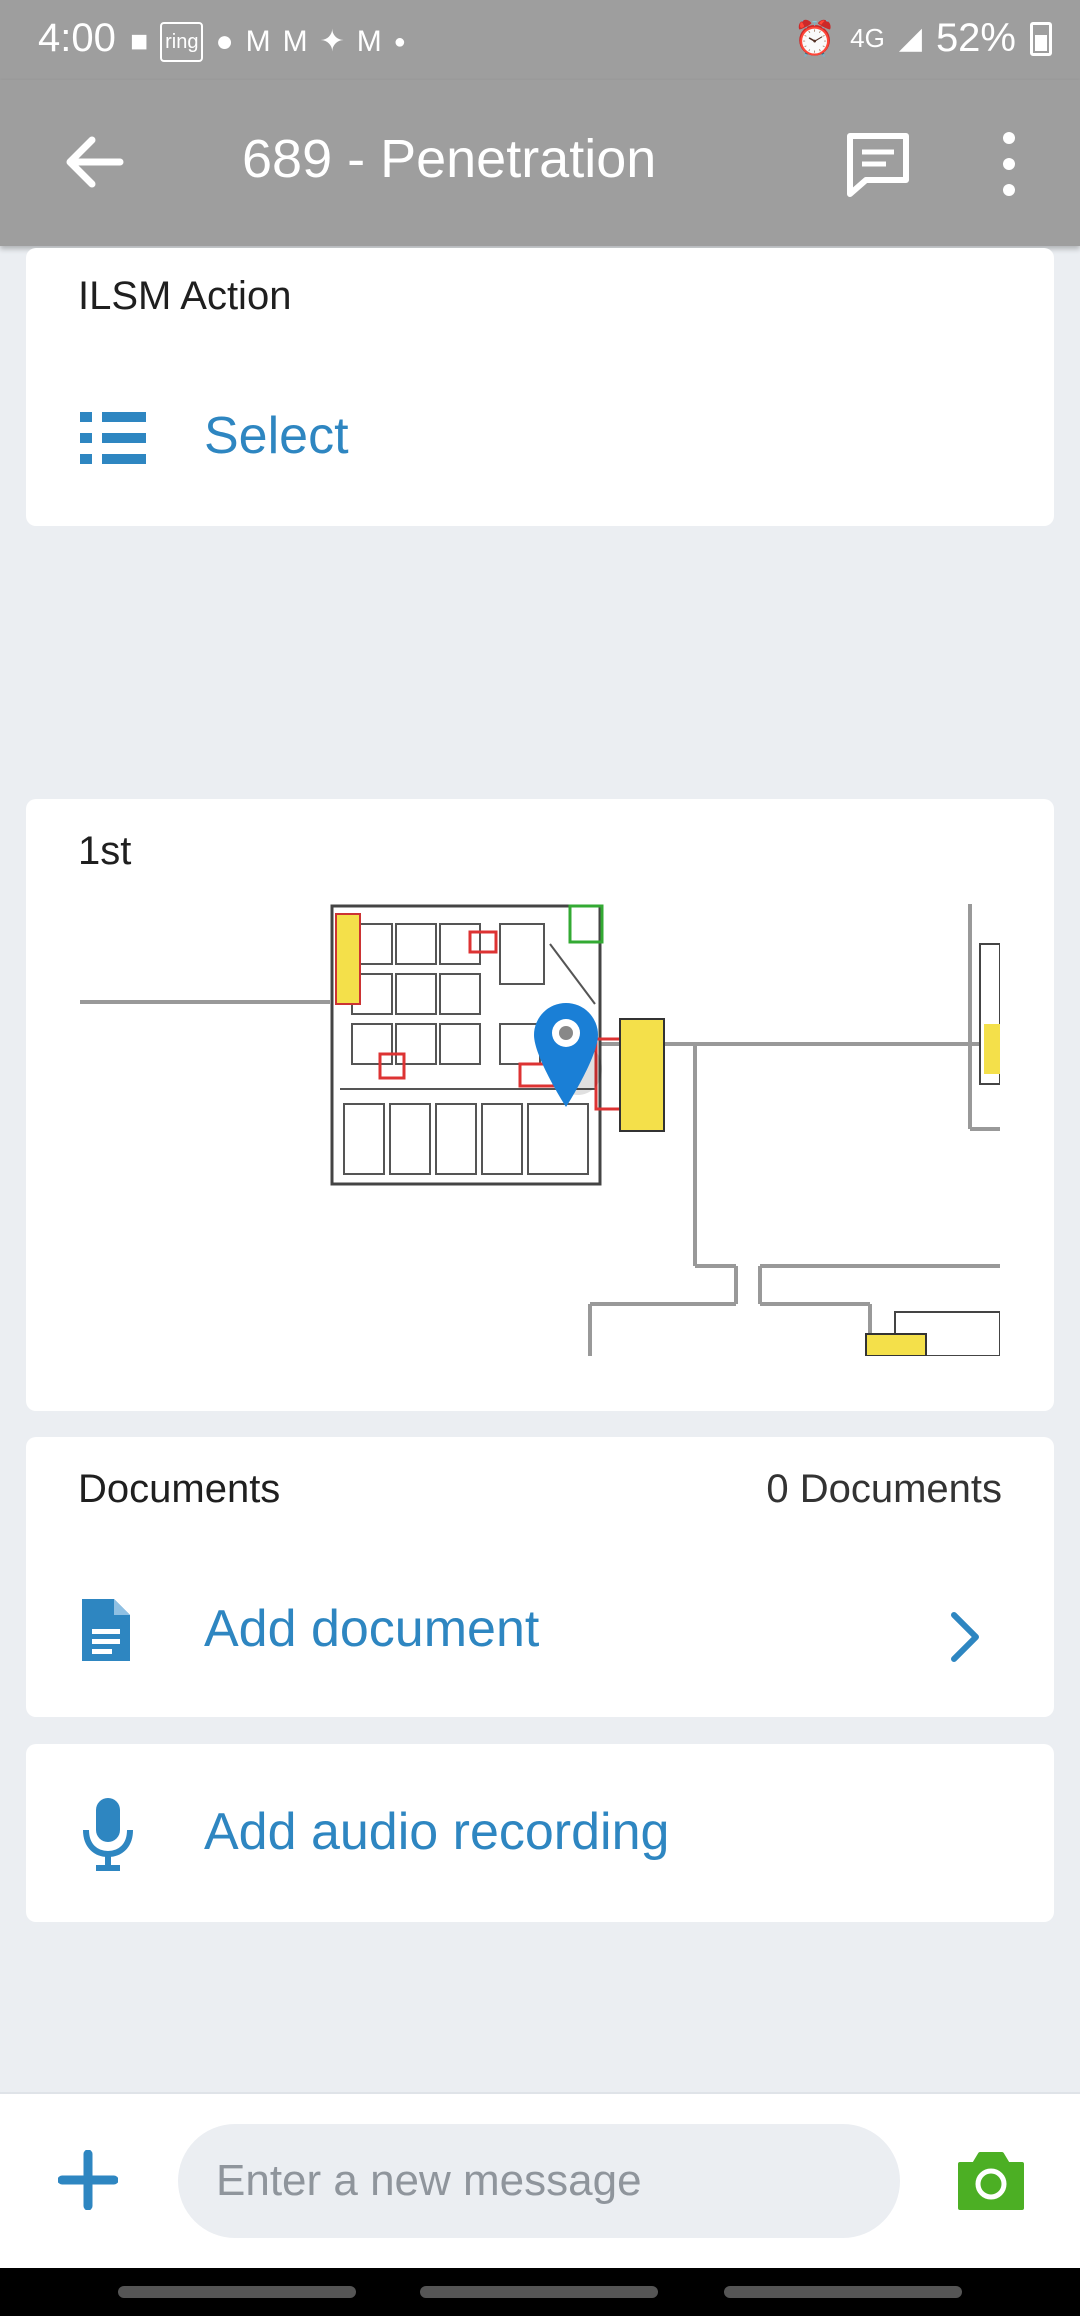 Image resolution: width=1080 pixels, height=2316 pixels. Describe the element at coordinates (540, 1577) in the screenshot. I see `documents-card: Documents 0 Documents Add document` at that location.